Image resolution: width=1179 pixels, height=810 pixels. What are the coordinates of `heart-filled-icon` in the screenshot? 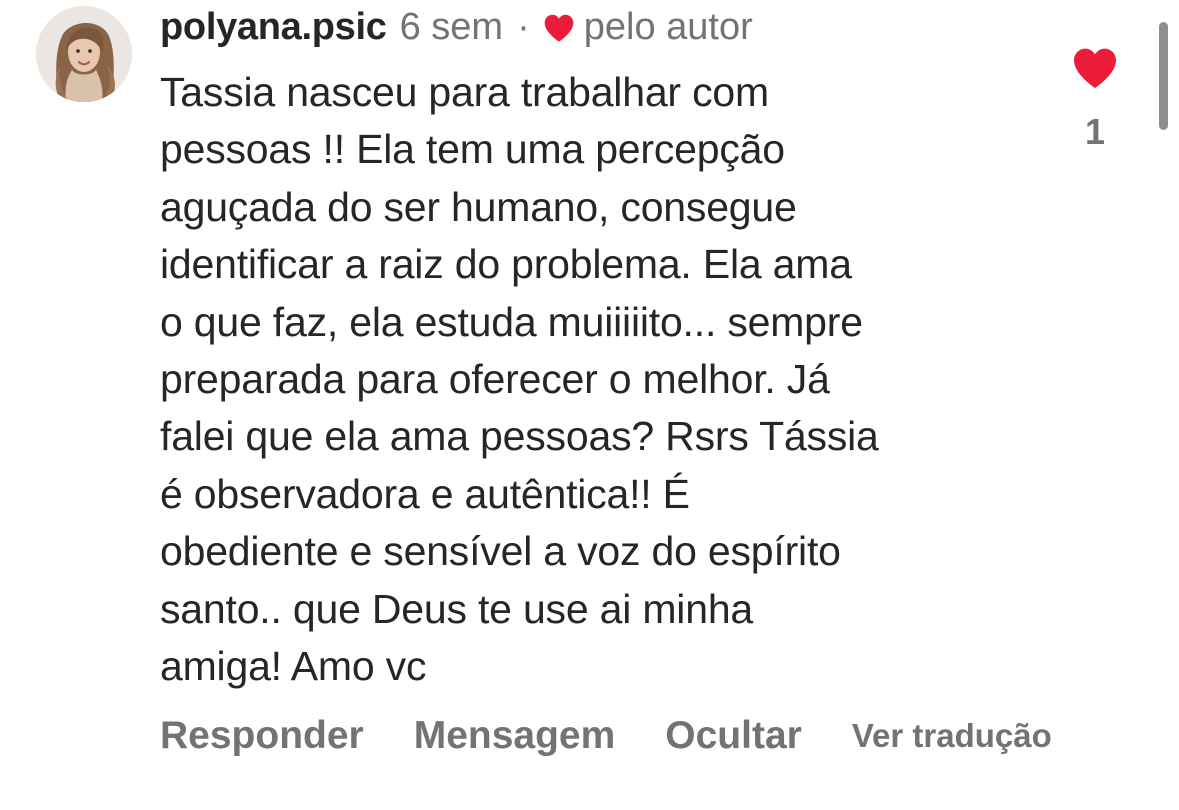 It's located at (1095, 68).